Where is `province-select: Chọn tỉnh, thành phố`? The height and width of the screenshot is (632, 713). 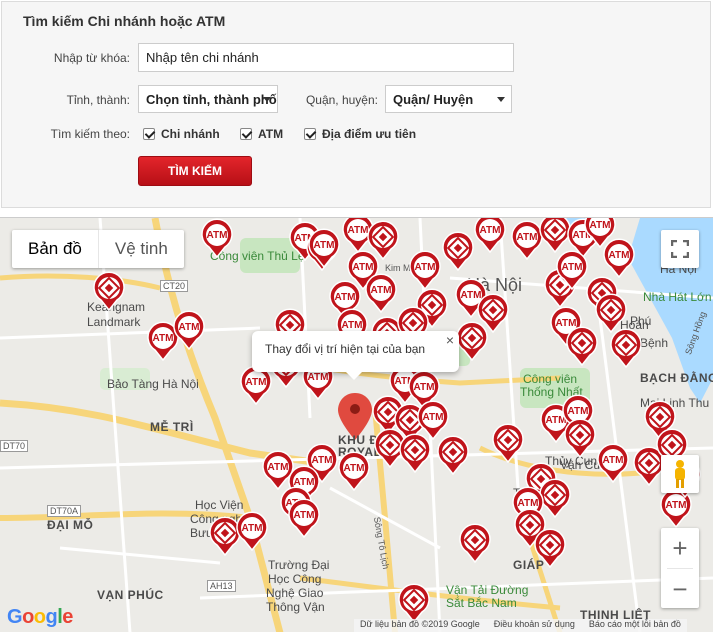 province-select: Chọn tỉnh, thành phố is located at coordinates (208, 99).